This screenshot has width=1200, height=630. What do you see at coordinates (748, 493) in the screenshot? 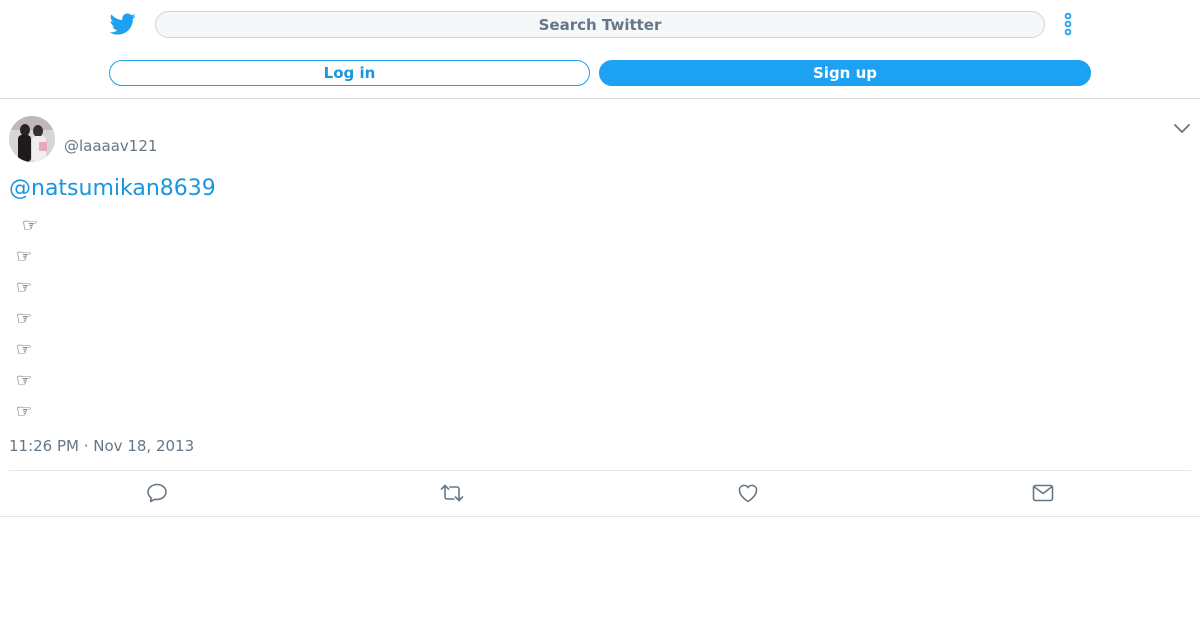
I see `like-icon` at bounding box center [748, 493].